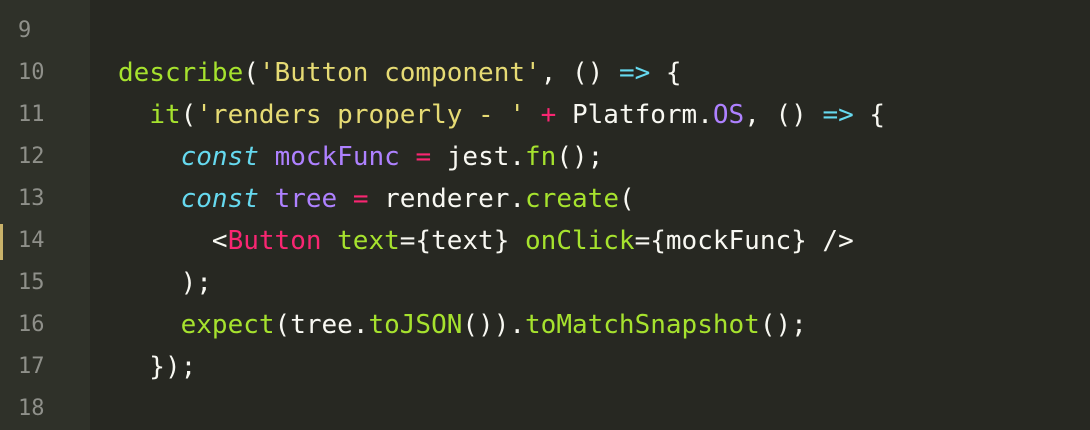  I want to click on code-token: toJSON, so click(415, 325).